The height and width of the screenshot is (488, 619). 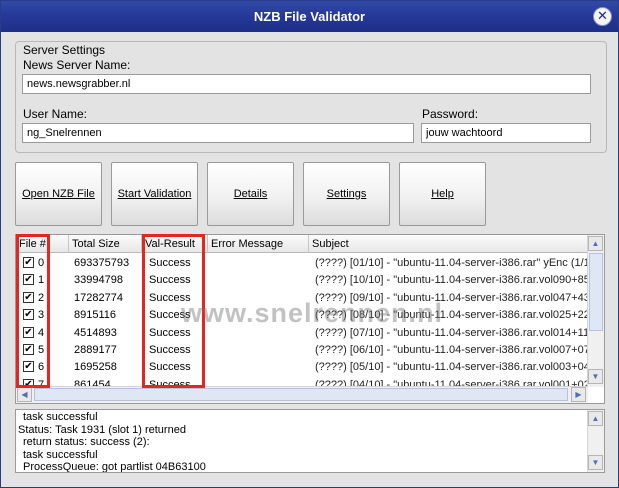 What do you see at coordinates (102, 263) in the screenshot?
I see `cell-total-size: 693375793` at bounding box center [102, 263].